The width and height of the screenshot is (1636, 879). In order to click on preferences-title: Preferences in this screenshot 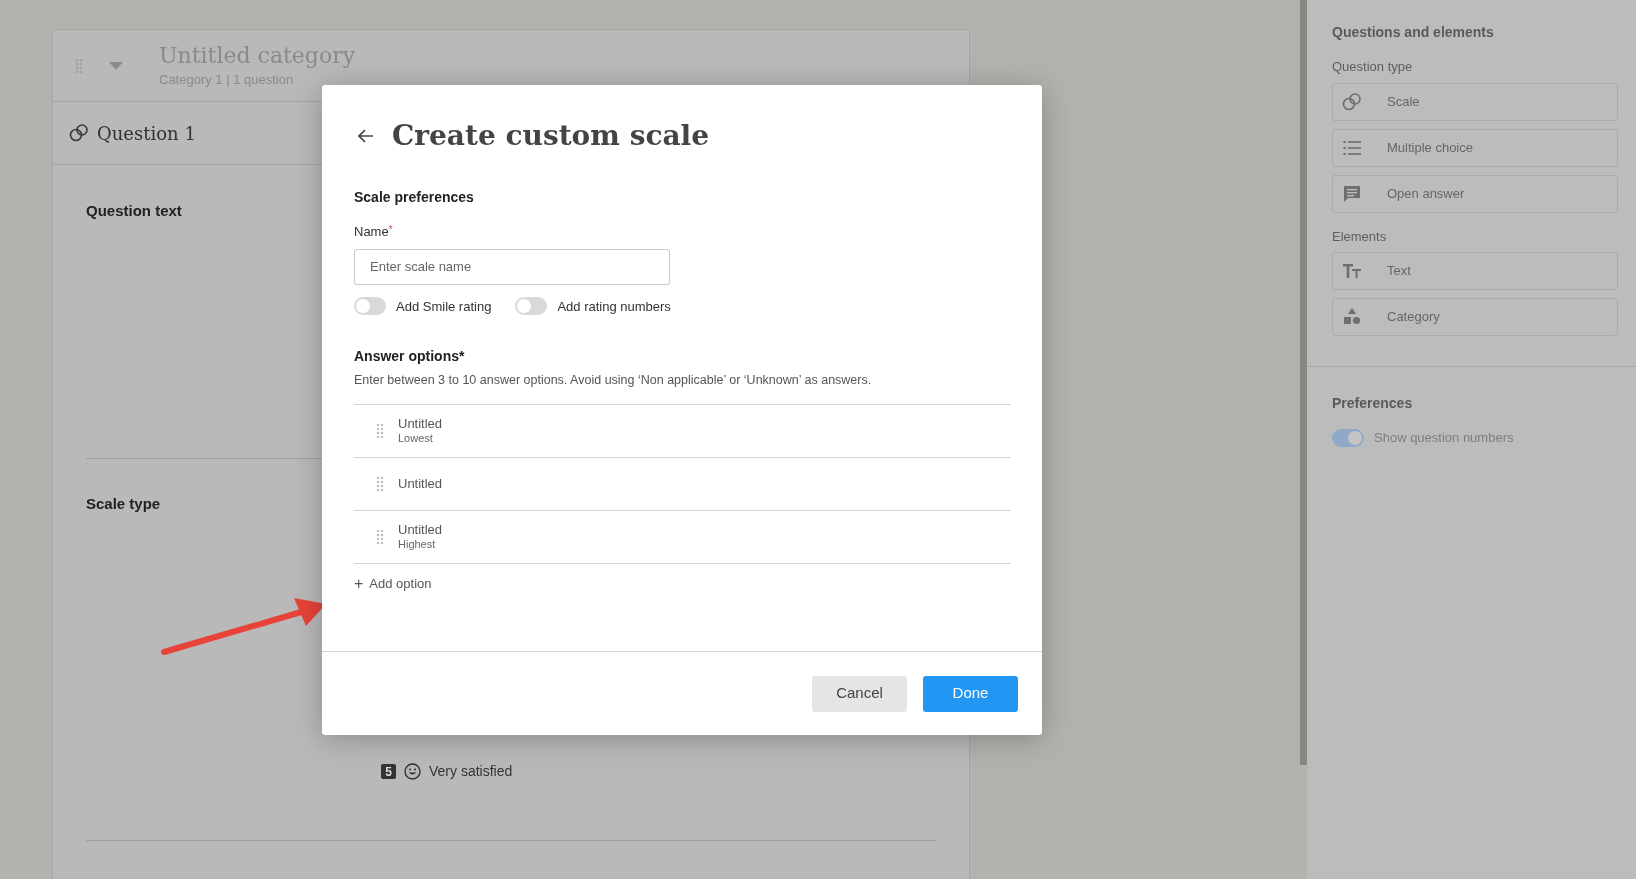, I will do `click(1373, 403)`.